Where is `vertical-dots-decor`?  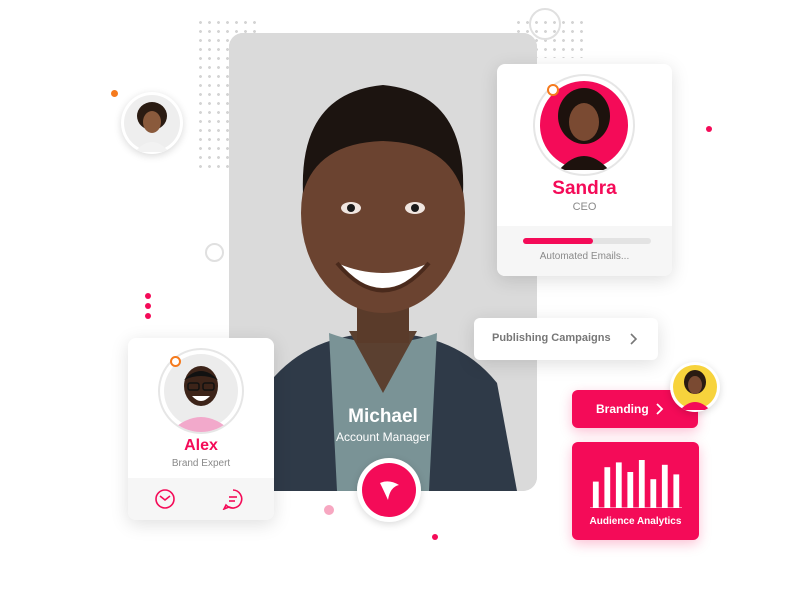
vertical-dots-decor is located at coordinates (148, 306).